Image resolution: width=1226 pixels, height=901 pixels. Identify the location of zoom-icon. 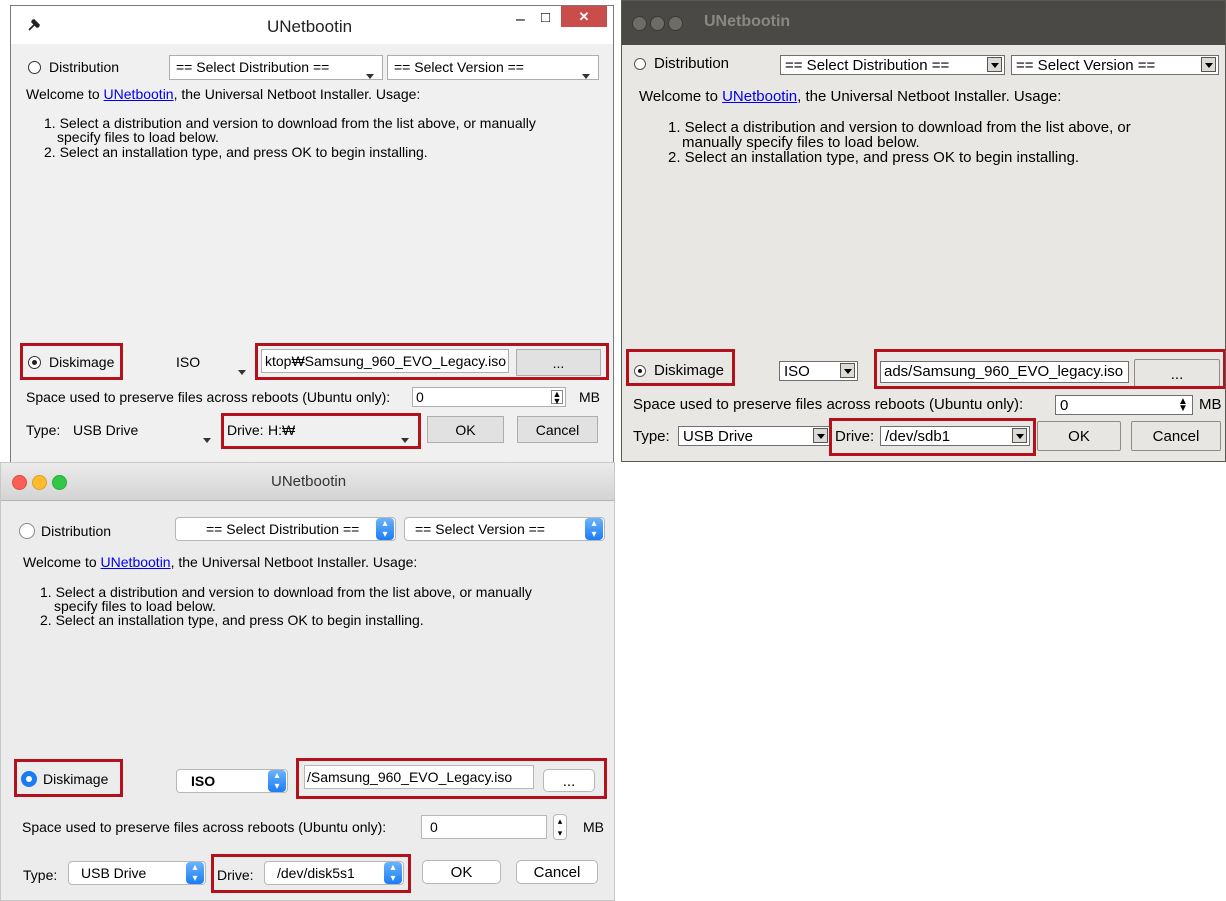
(59, 482).